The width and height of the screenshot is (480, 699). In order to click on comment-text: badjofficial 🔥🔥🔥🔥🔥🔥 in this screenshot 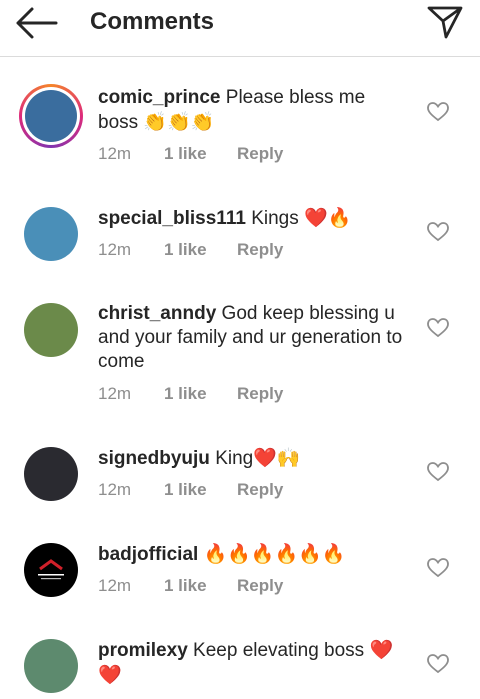, I will do `click(250, 554)`.